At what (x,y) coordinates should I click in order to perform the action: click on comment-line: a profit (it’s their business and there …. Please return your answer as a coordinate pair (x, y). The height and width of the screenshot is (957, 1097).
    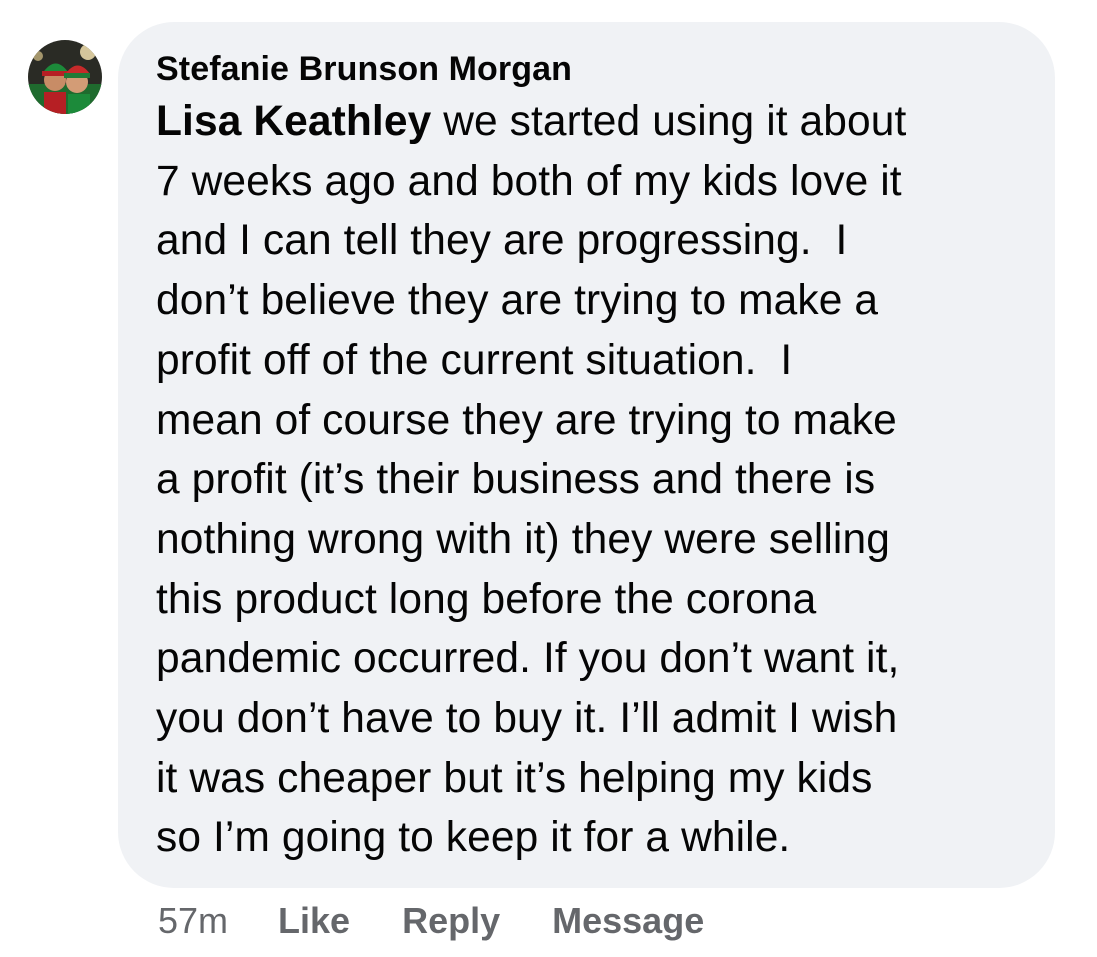
    Looking at the image, I should click on (516, 480).